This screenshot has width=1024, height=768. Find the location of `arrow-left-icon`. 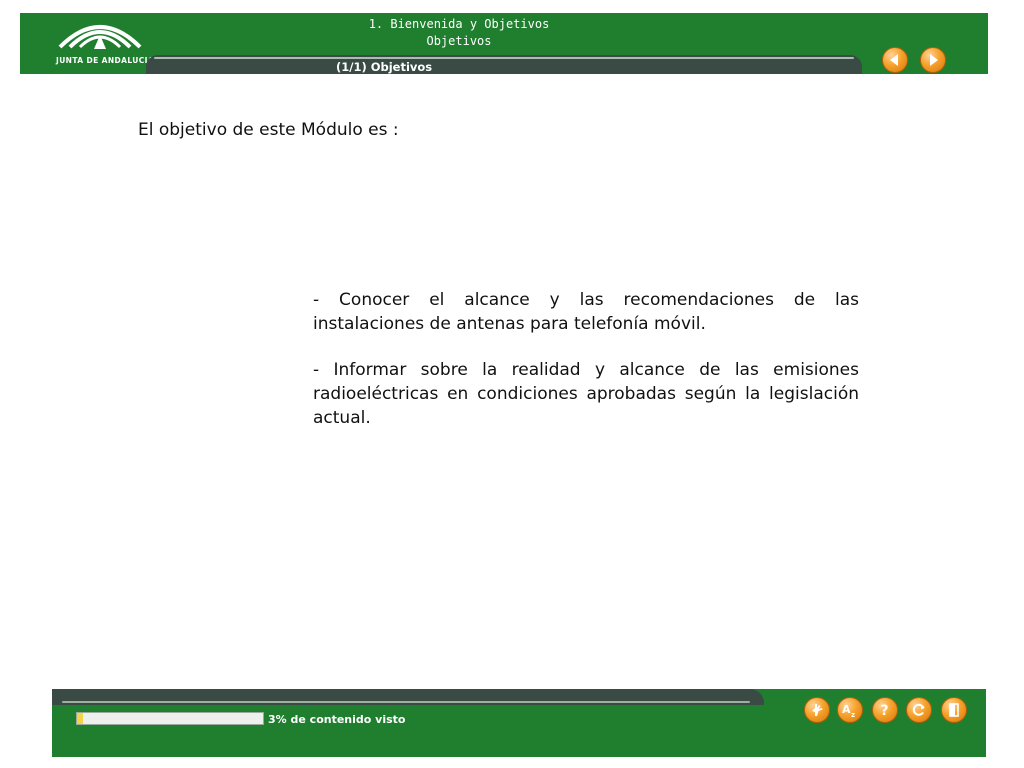

arrow-left-icon is located at coordinates (894, 60).